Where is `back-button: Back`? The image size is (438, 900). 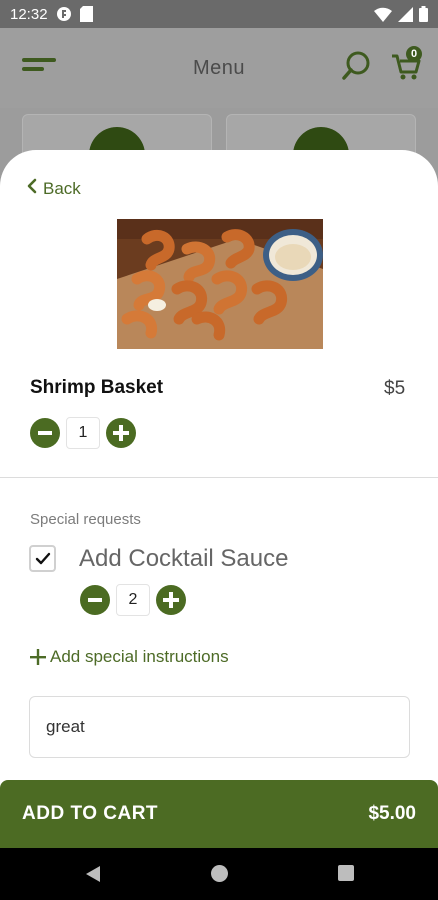
back-button: Back is located at coordinates (53, 188).